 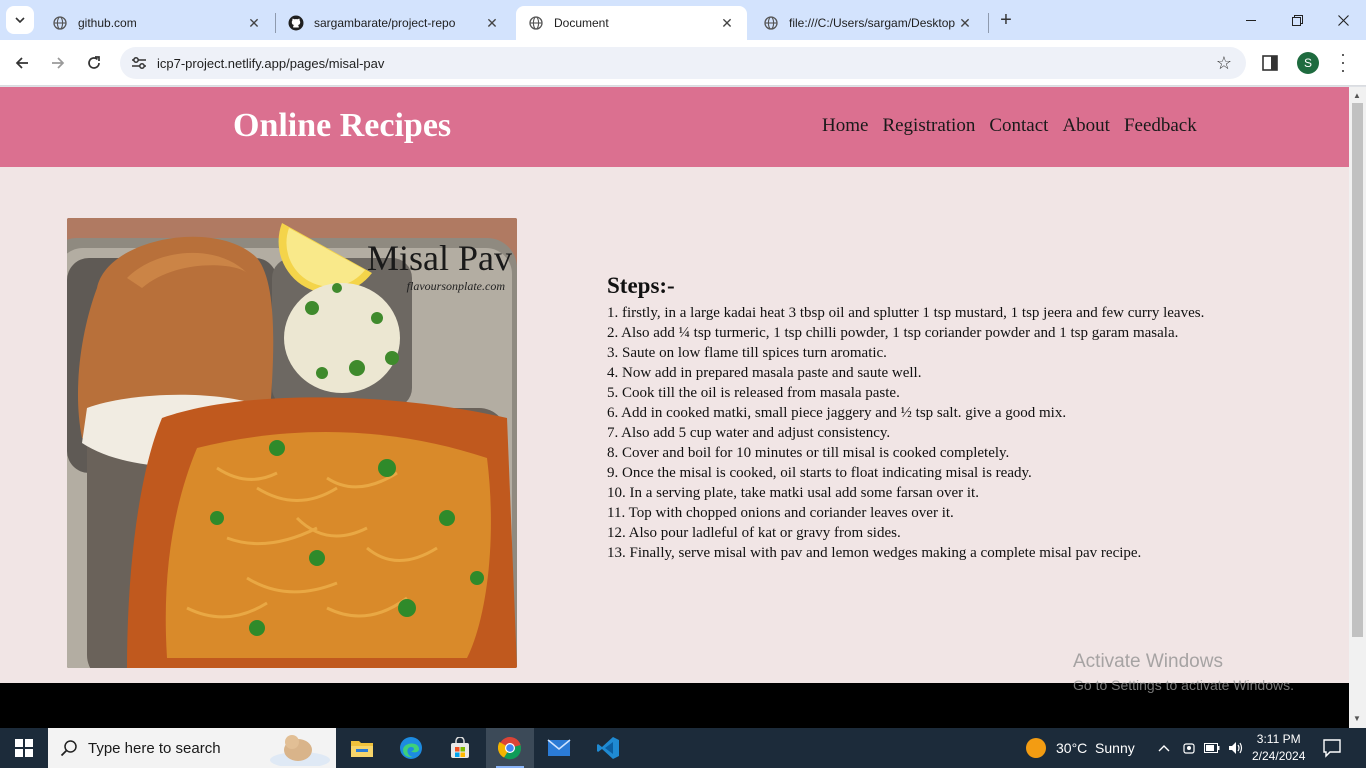 I want to click on site-title: Online Recipes, so click(x=342, y=125).